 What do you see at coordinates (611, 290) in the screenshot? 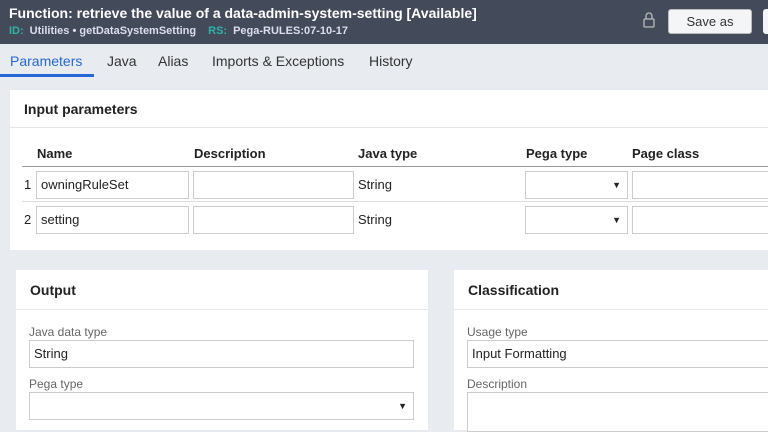
I see `classification-title: Classification` at bounding box center [611, 290].